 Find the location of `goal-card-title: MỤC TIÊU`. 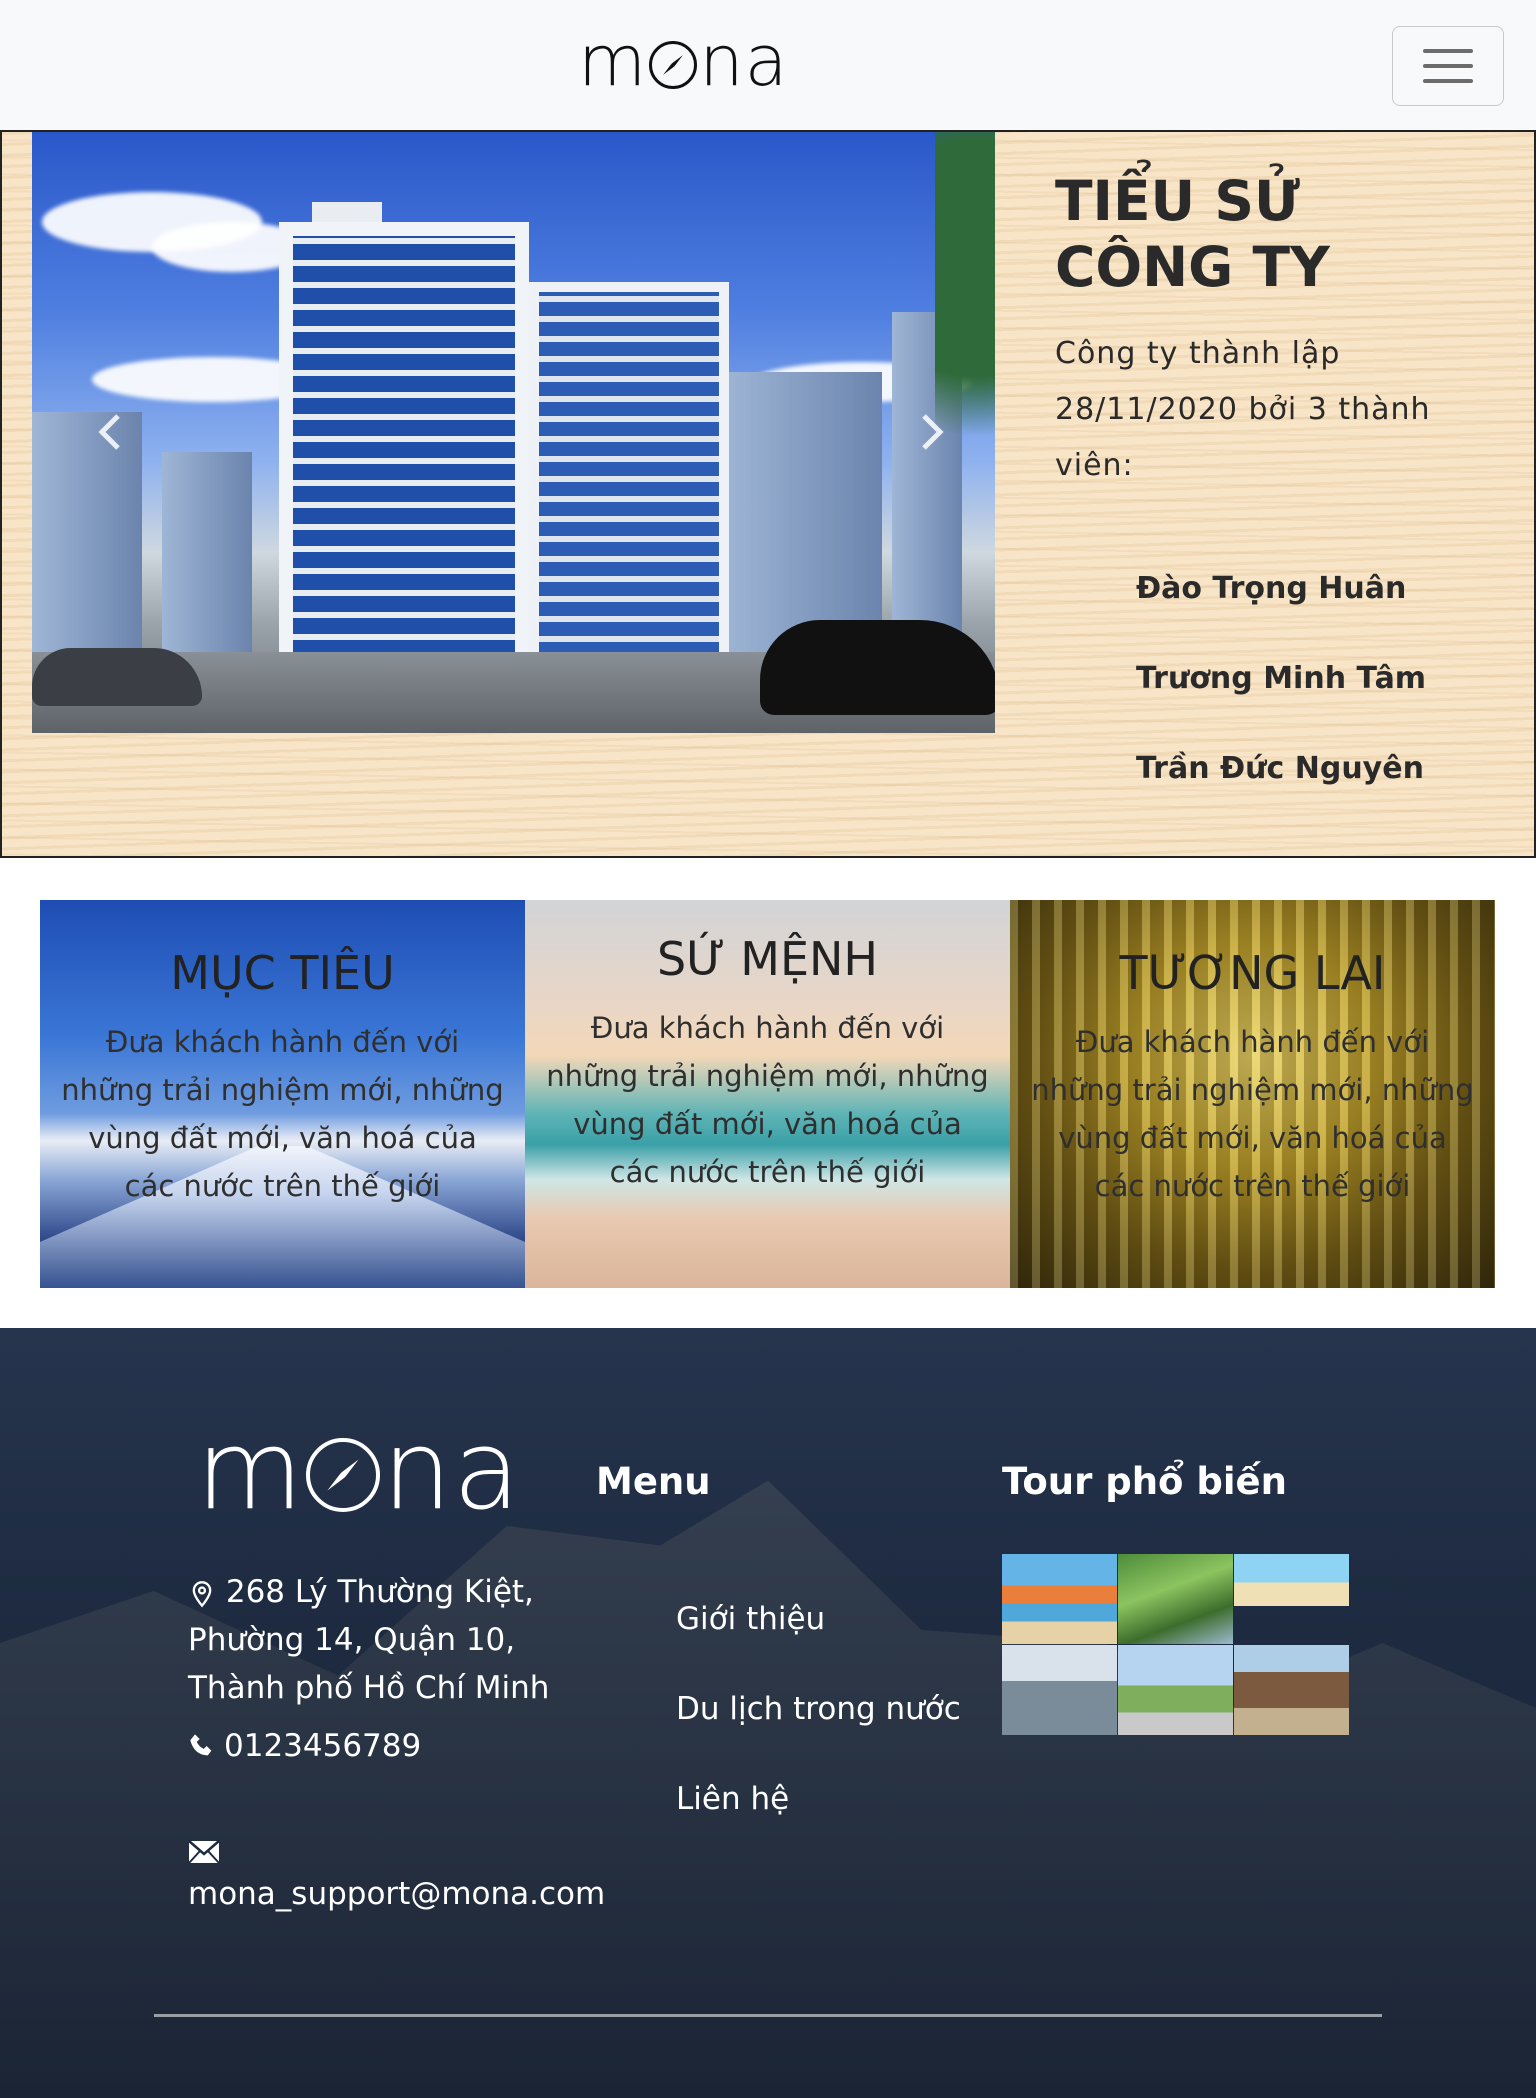

goal-card-title: MỤC TIÊU is located at coordinates (282, 973).